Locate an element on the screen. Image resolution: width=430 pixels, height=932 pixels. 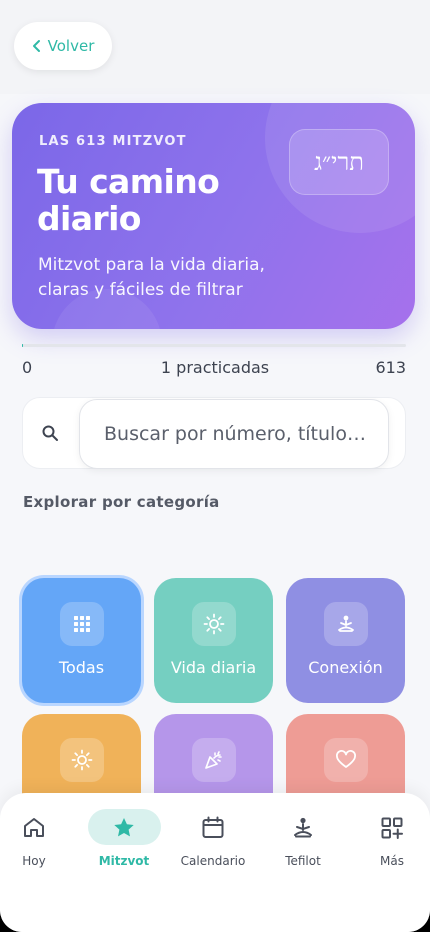
back-button: Volver is located at coordinates (63, 46).